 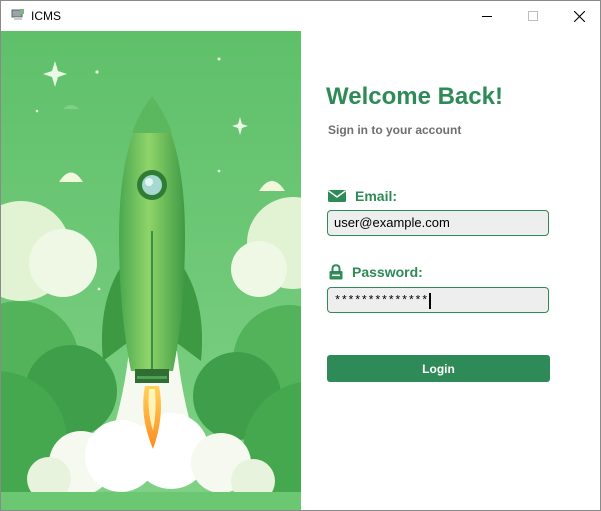 I want to click on app-icon, so click(x=17, y=14).